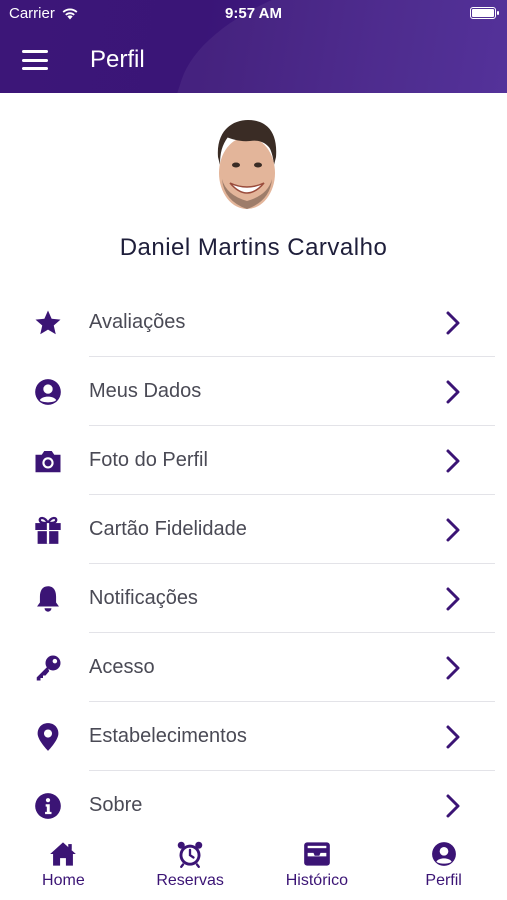 The width and height of the screenshot is (507, 900). What do you see at coordinates (253, 805) in the screenshot?
I see `menu-item-sobre: Sobre` at bounding box center [253, 805].